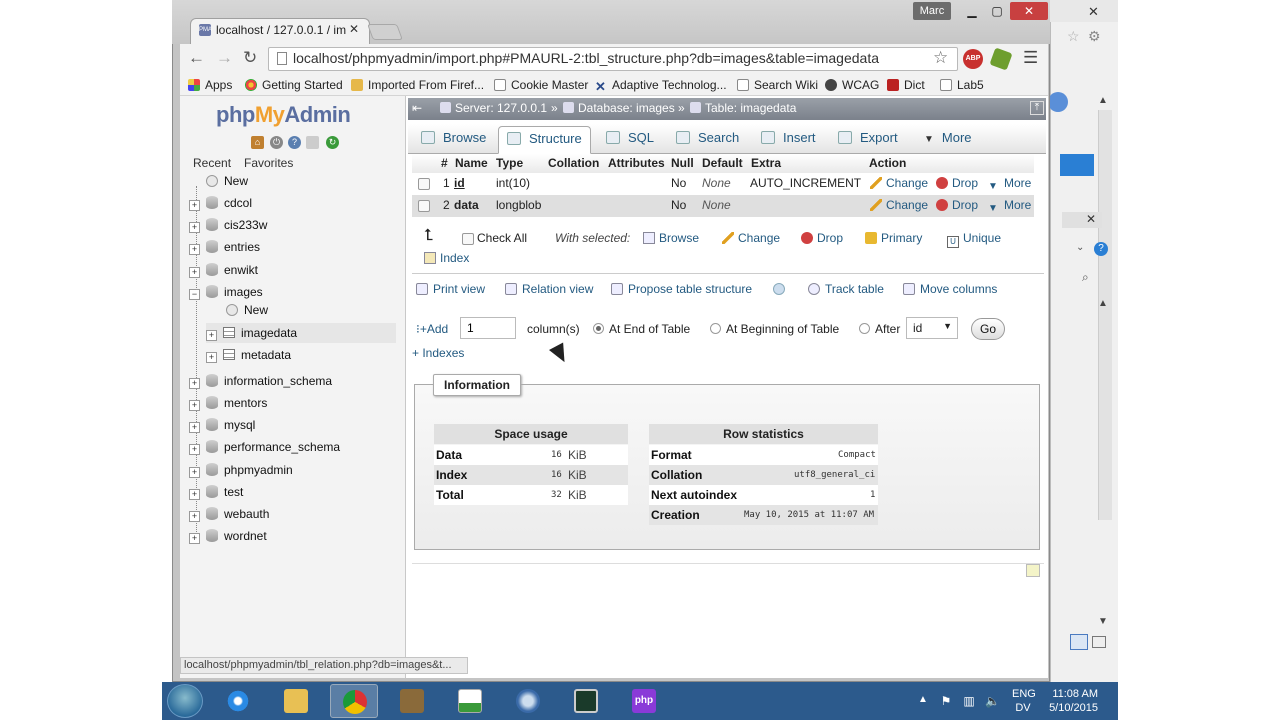 This screenshot has width=1280, height=720. I want to click on background-view-icon, so click(1079, 642).